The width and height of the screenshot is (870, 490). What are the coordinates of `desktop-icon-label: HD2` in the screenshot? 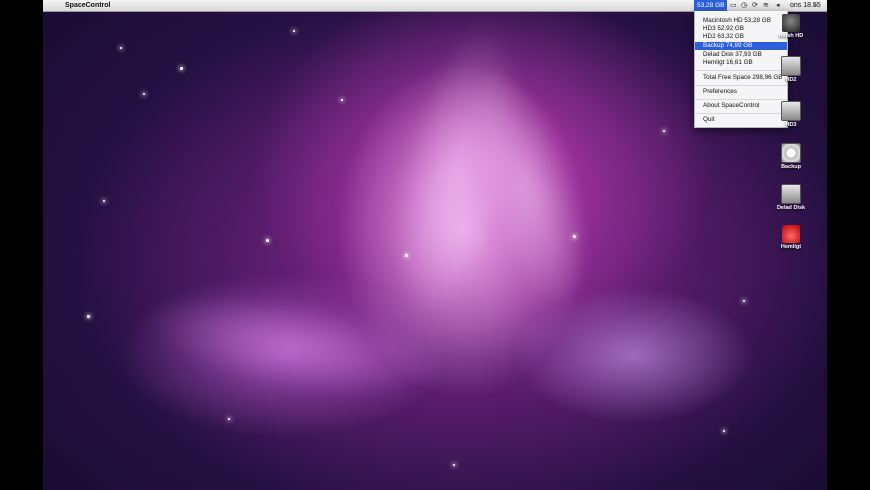 It's located at (791, 80).